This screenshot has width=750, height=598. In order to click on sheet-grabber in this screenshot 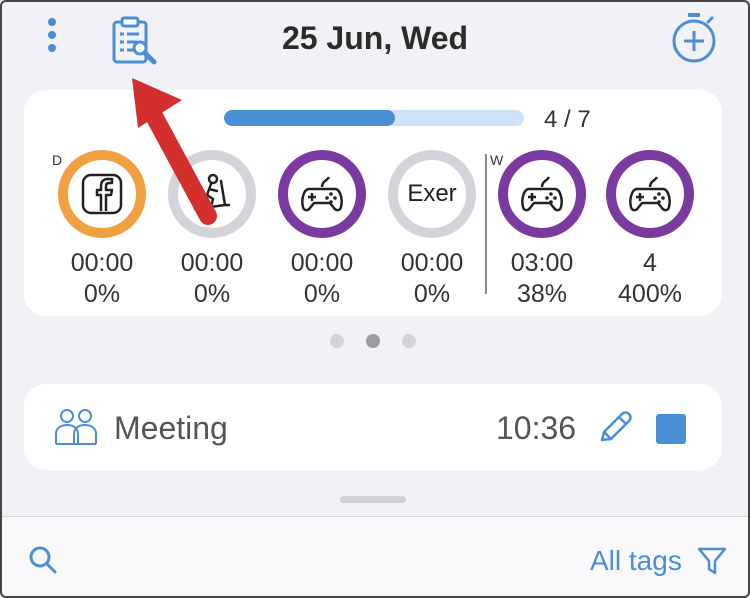, I will do `click(373, 499)`.